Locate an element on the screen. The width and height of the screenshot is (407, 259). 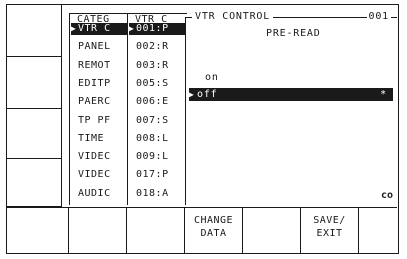
option-off-label: off is located at coordinates (207, 94).